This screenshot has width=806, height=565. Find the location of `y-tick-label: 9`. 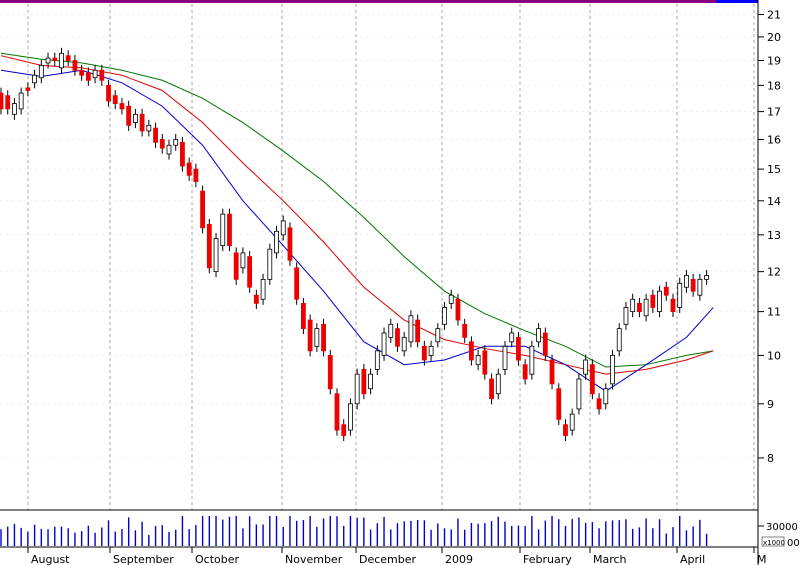

y-tick-label: 9 is located at coordinates (770, 404).